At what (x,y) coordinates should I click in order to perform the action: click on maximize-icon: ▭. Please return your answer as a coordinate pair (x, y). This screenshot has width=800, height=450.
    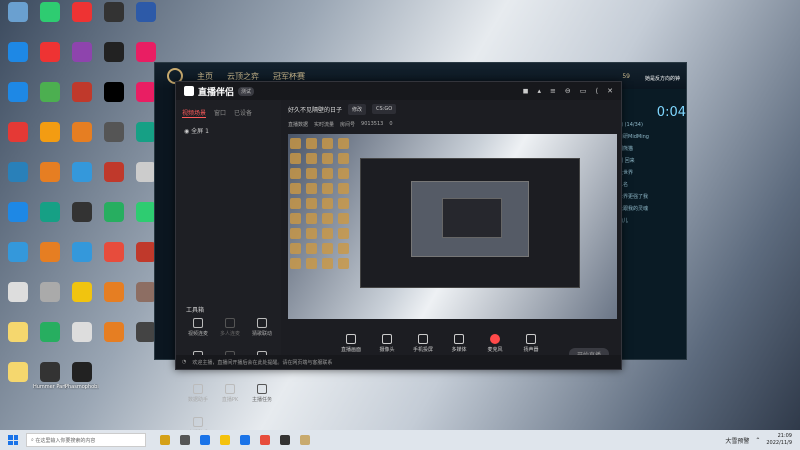
    Looking at the image, I should click on (583, 91).